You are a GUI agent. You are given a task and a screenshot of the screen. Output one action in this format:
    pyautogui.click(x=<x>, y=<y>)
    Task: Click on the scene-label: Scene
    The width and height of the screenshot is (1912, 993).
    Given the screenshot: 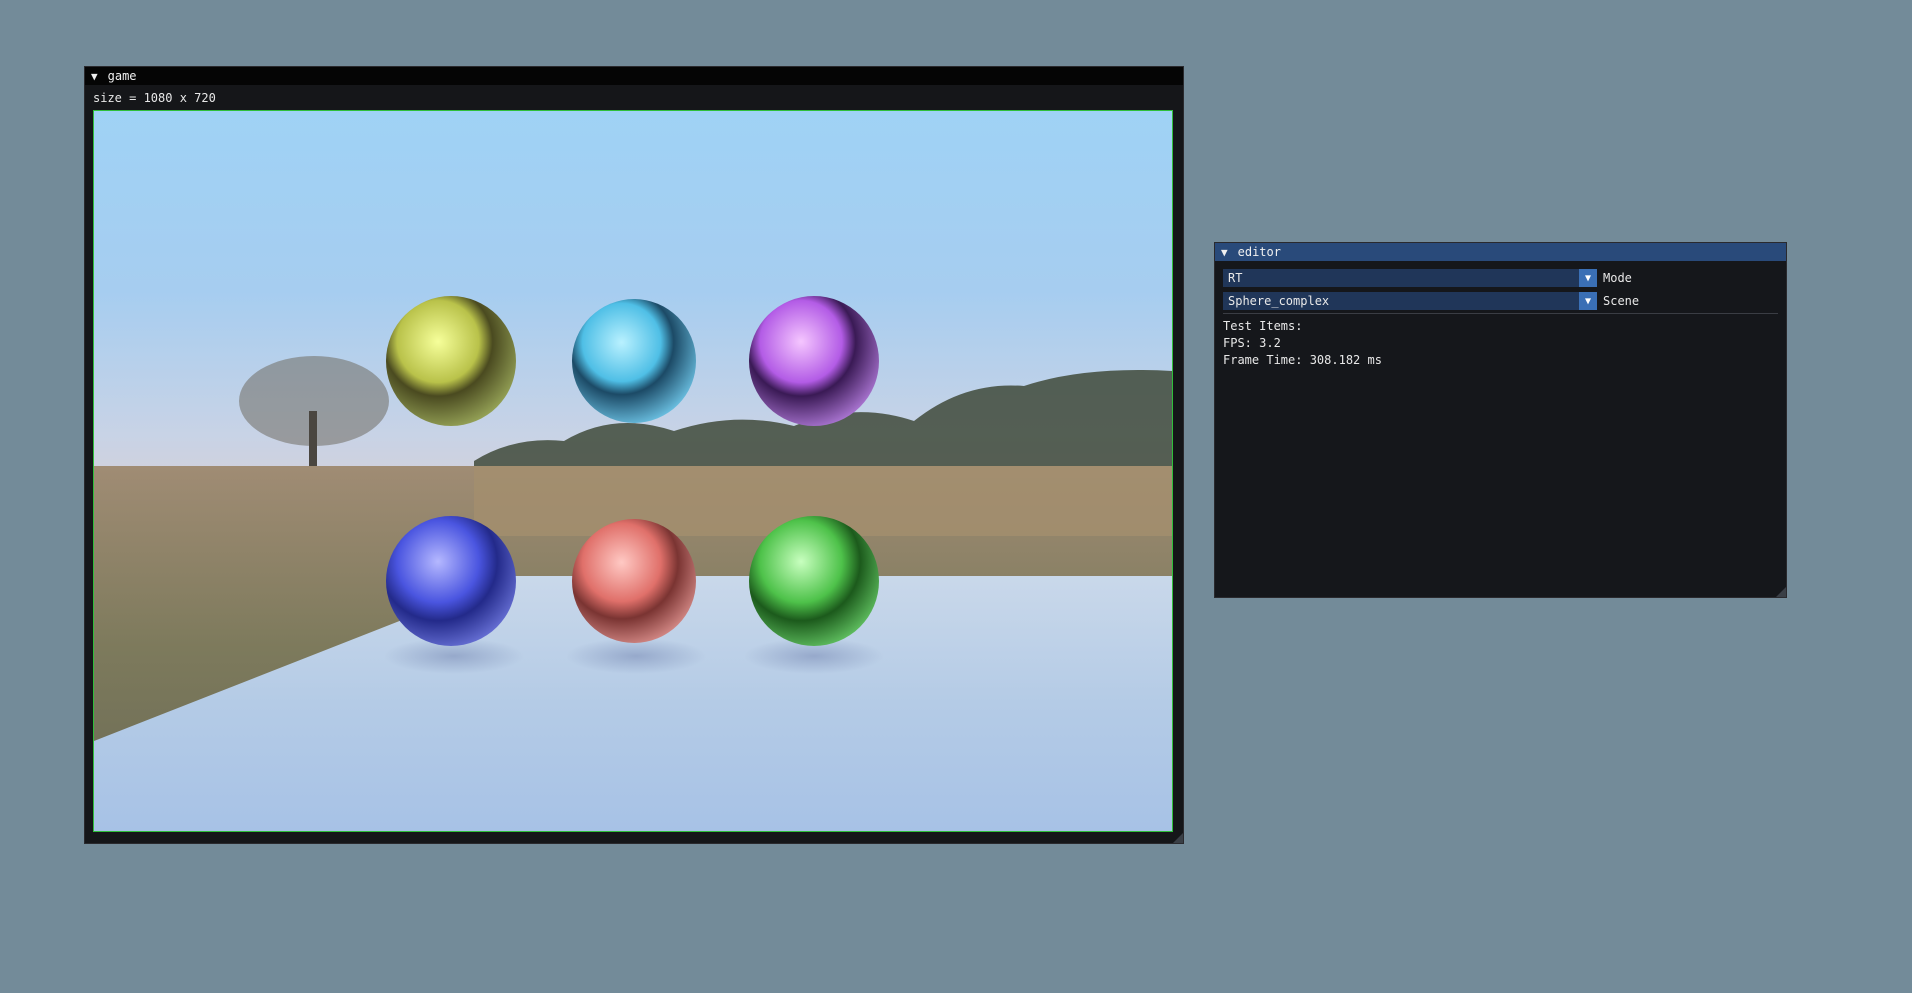 What is the action you would take?
    pyautogui.click(x=1621, y=301)
    